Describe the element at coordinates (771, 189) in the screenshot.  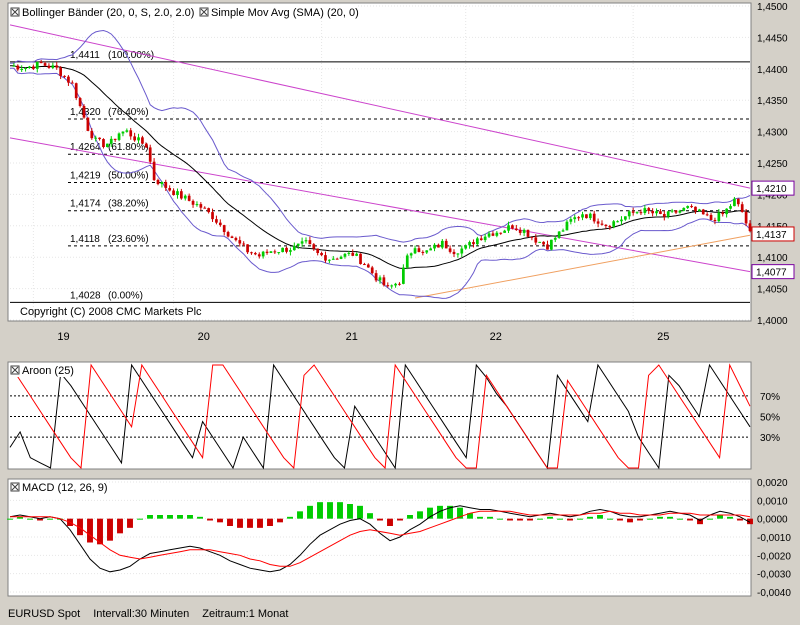
I see `price-label-value: 1,4210` at that location.